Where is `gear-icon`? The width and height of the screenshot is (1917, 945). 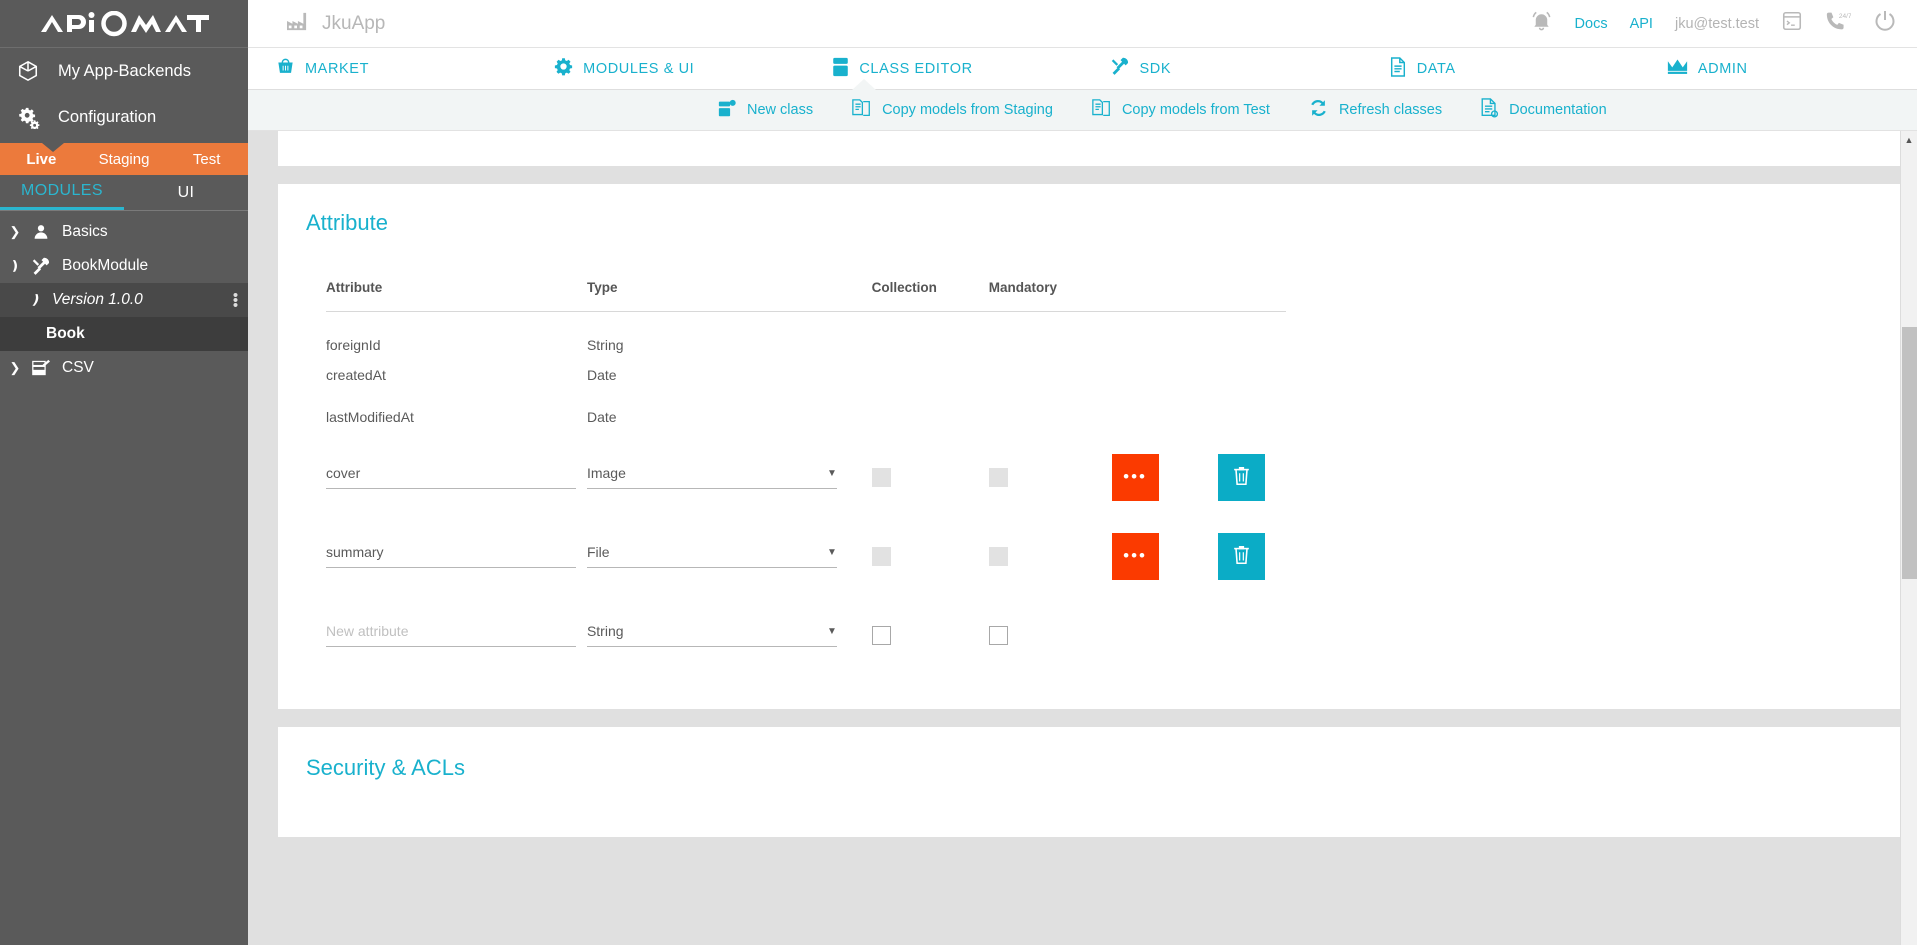 gear-icon is located at coordinates (563, 68).